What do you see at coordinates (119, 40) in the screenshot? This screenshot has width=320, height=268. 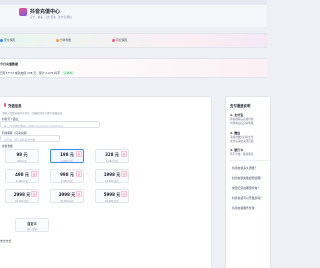 I see `feature-item: 风控保障` at bounding box center [119, 40].